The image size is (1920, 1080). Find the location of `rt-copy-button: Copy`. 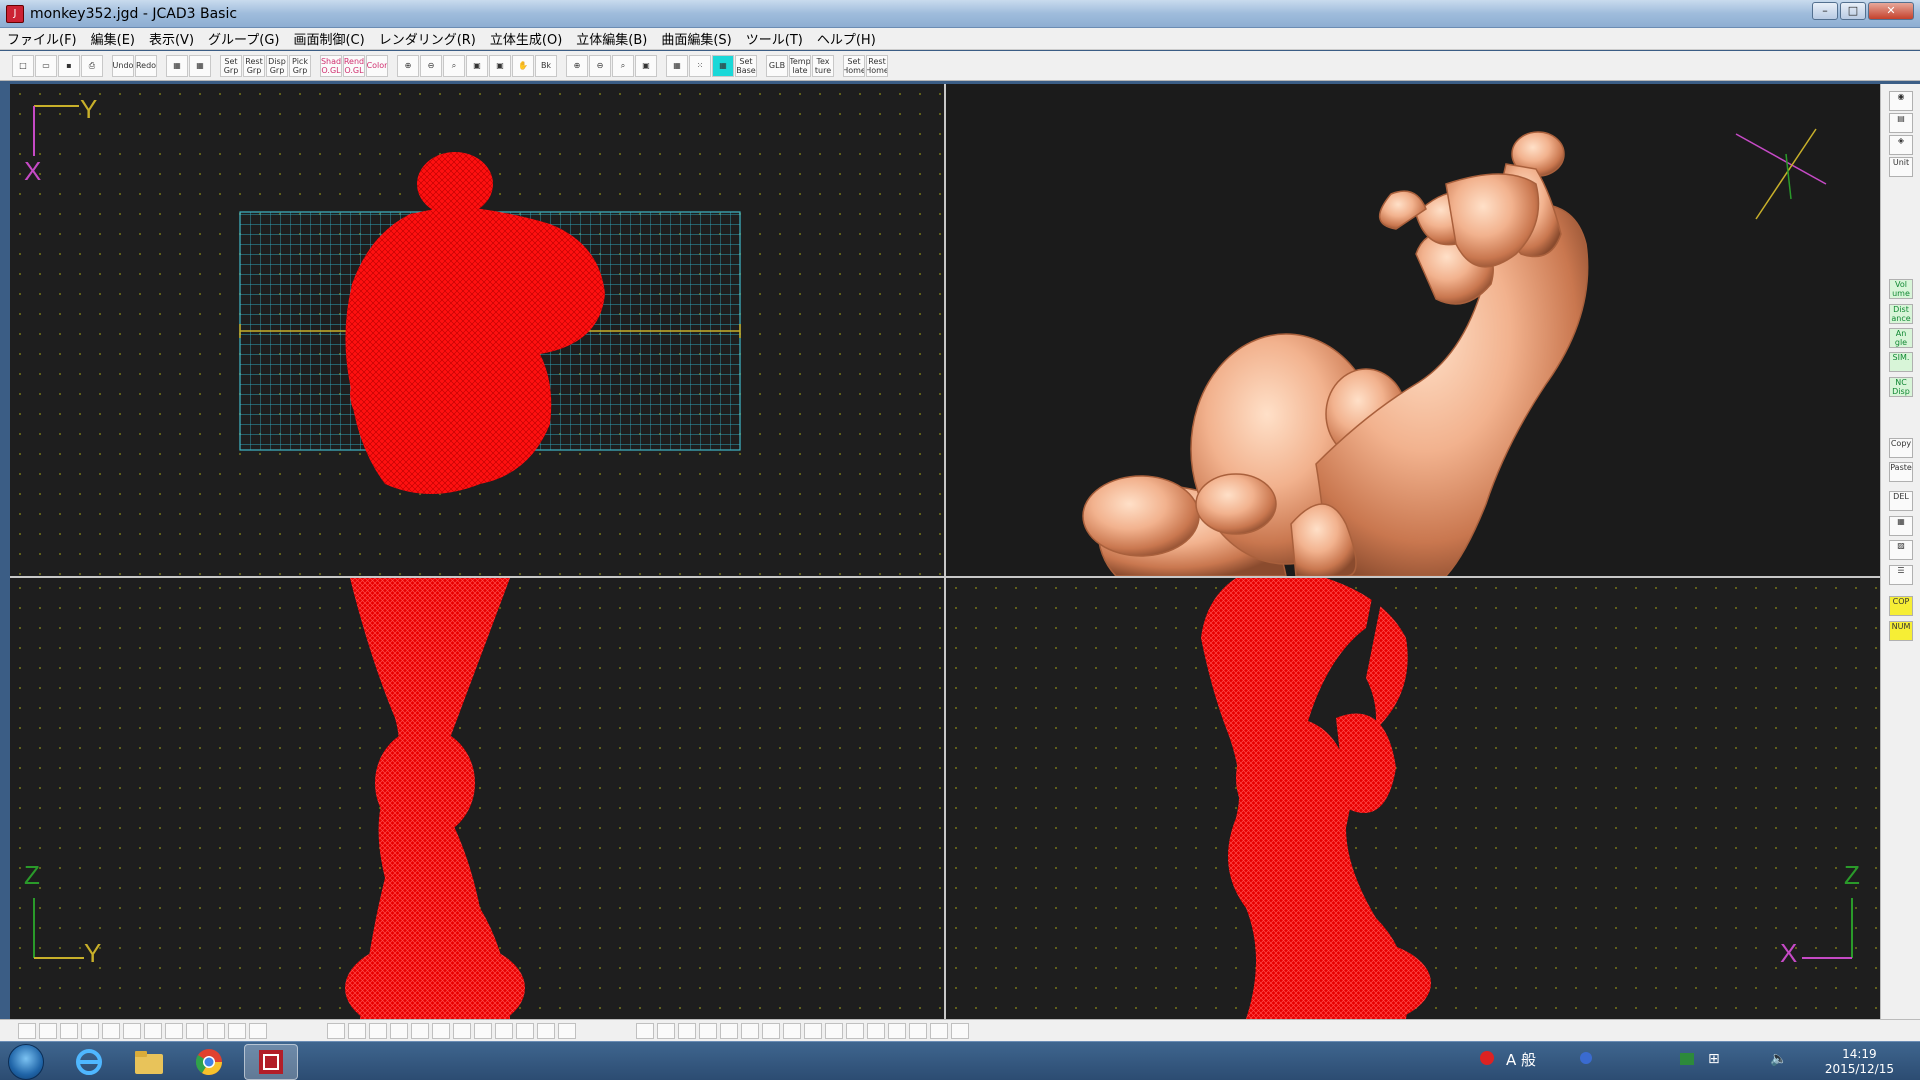

rt-copy-button: Copy is located at coordinates (1901, 447).